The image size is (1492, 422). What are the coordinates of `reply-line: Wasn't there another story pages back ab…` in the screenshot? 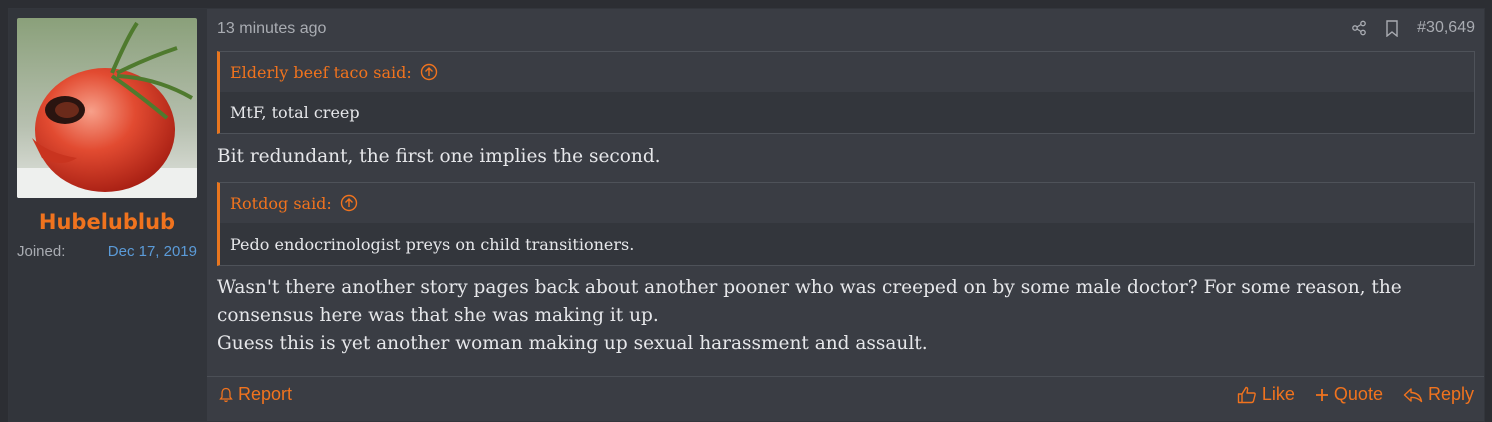 It's located at (809, 287).